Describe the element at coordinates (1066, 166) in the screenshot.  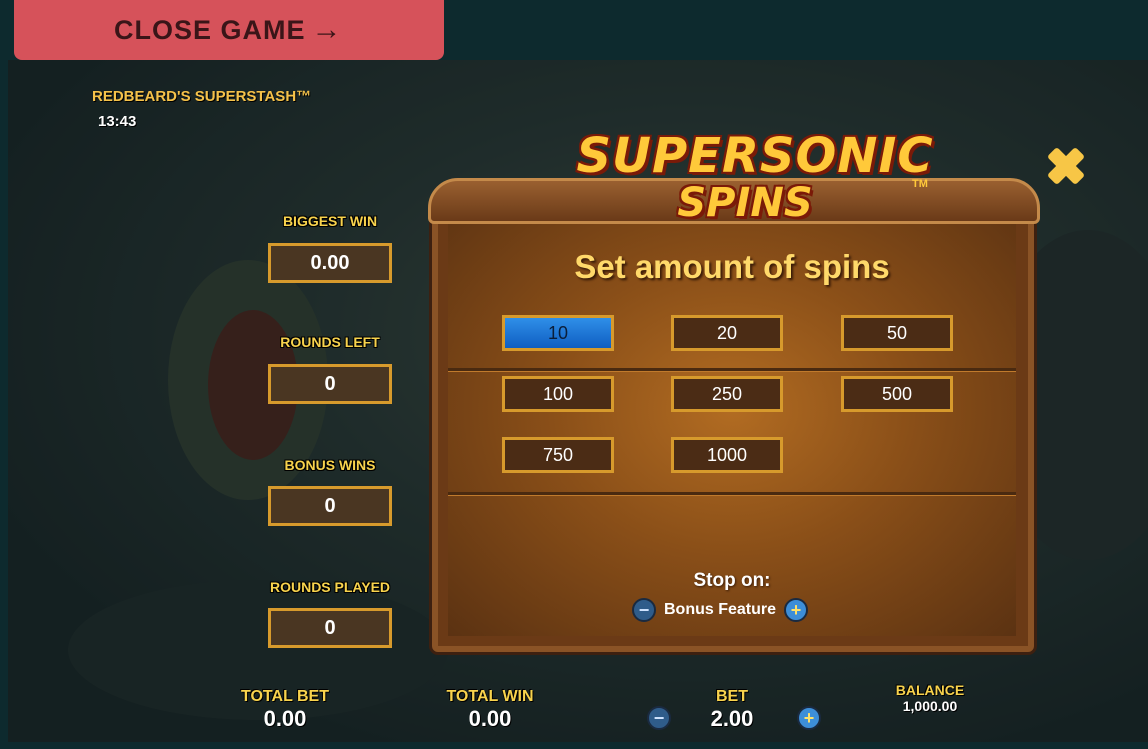
I see `close-x-icon` at that location.